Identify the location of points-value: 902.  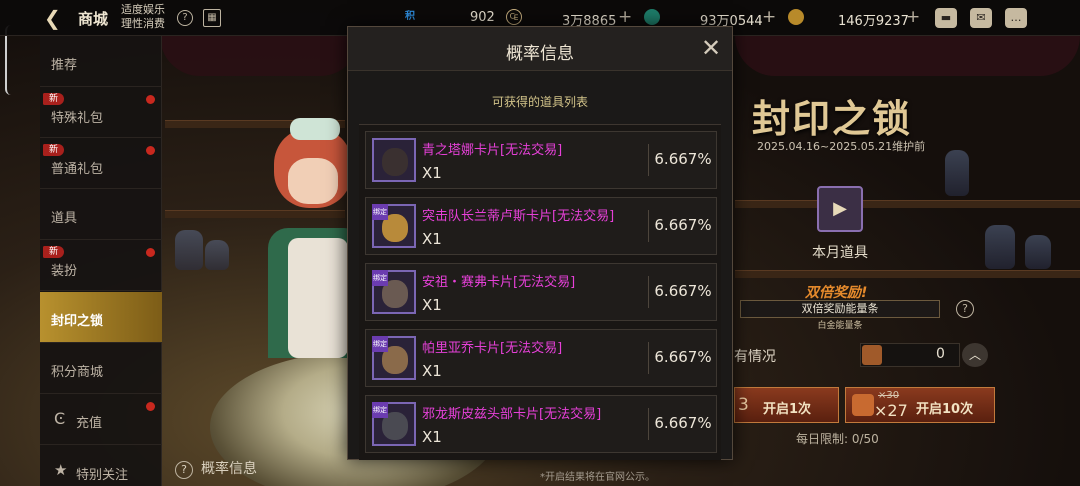
(482, 17).